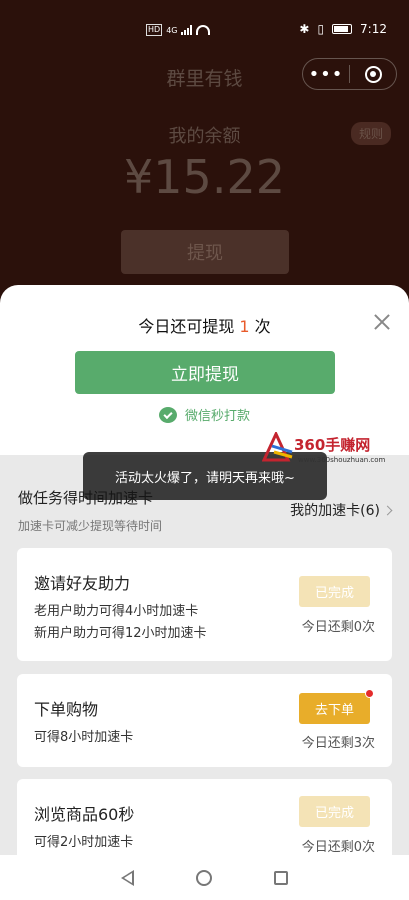 The height and width of the screenshot is (900, 409). What do you see at coordinates (217, 416) in the screenshot?
I see `wechat-payout-text: 微信秒打款` at bounding box center [217, 416].